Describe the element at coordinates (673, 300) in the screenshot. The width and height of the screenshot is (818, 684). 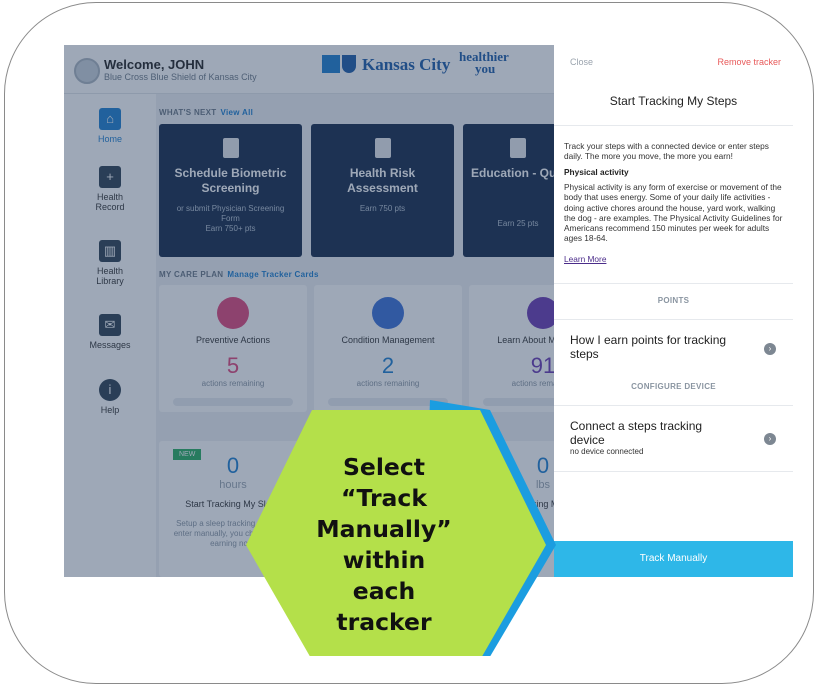
I see `points-section-label: POINTS` at that location.